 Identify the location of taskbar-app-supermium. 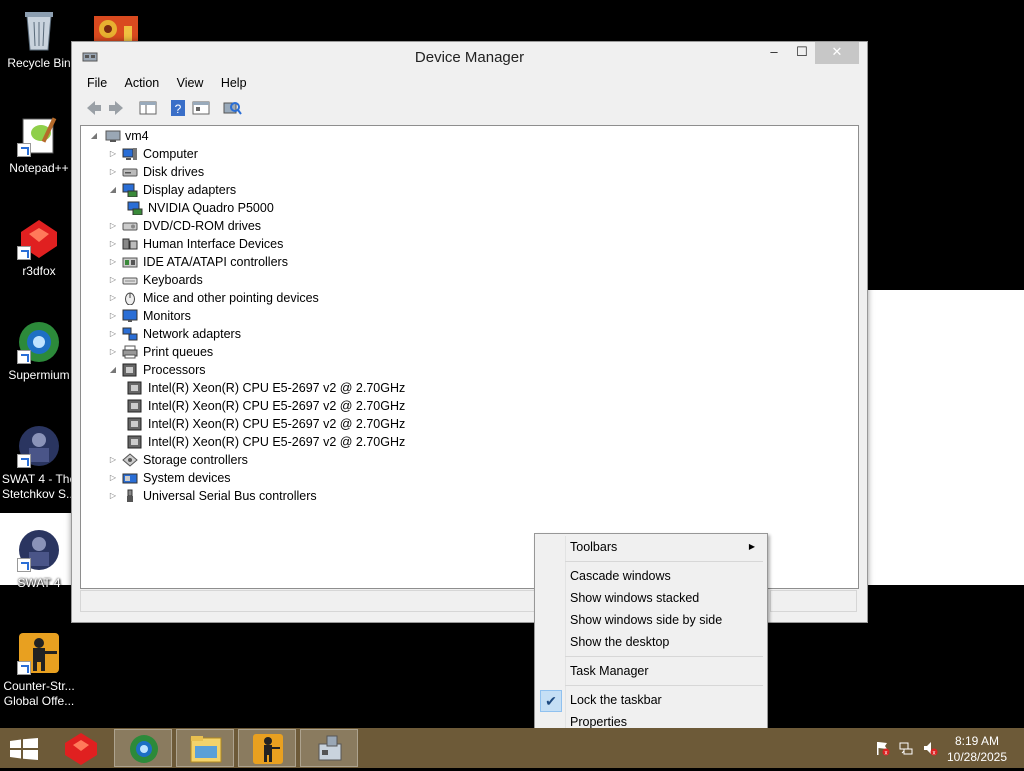
(143, 748).